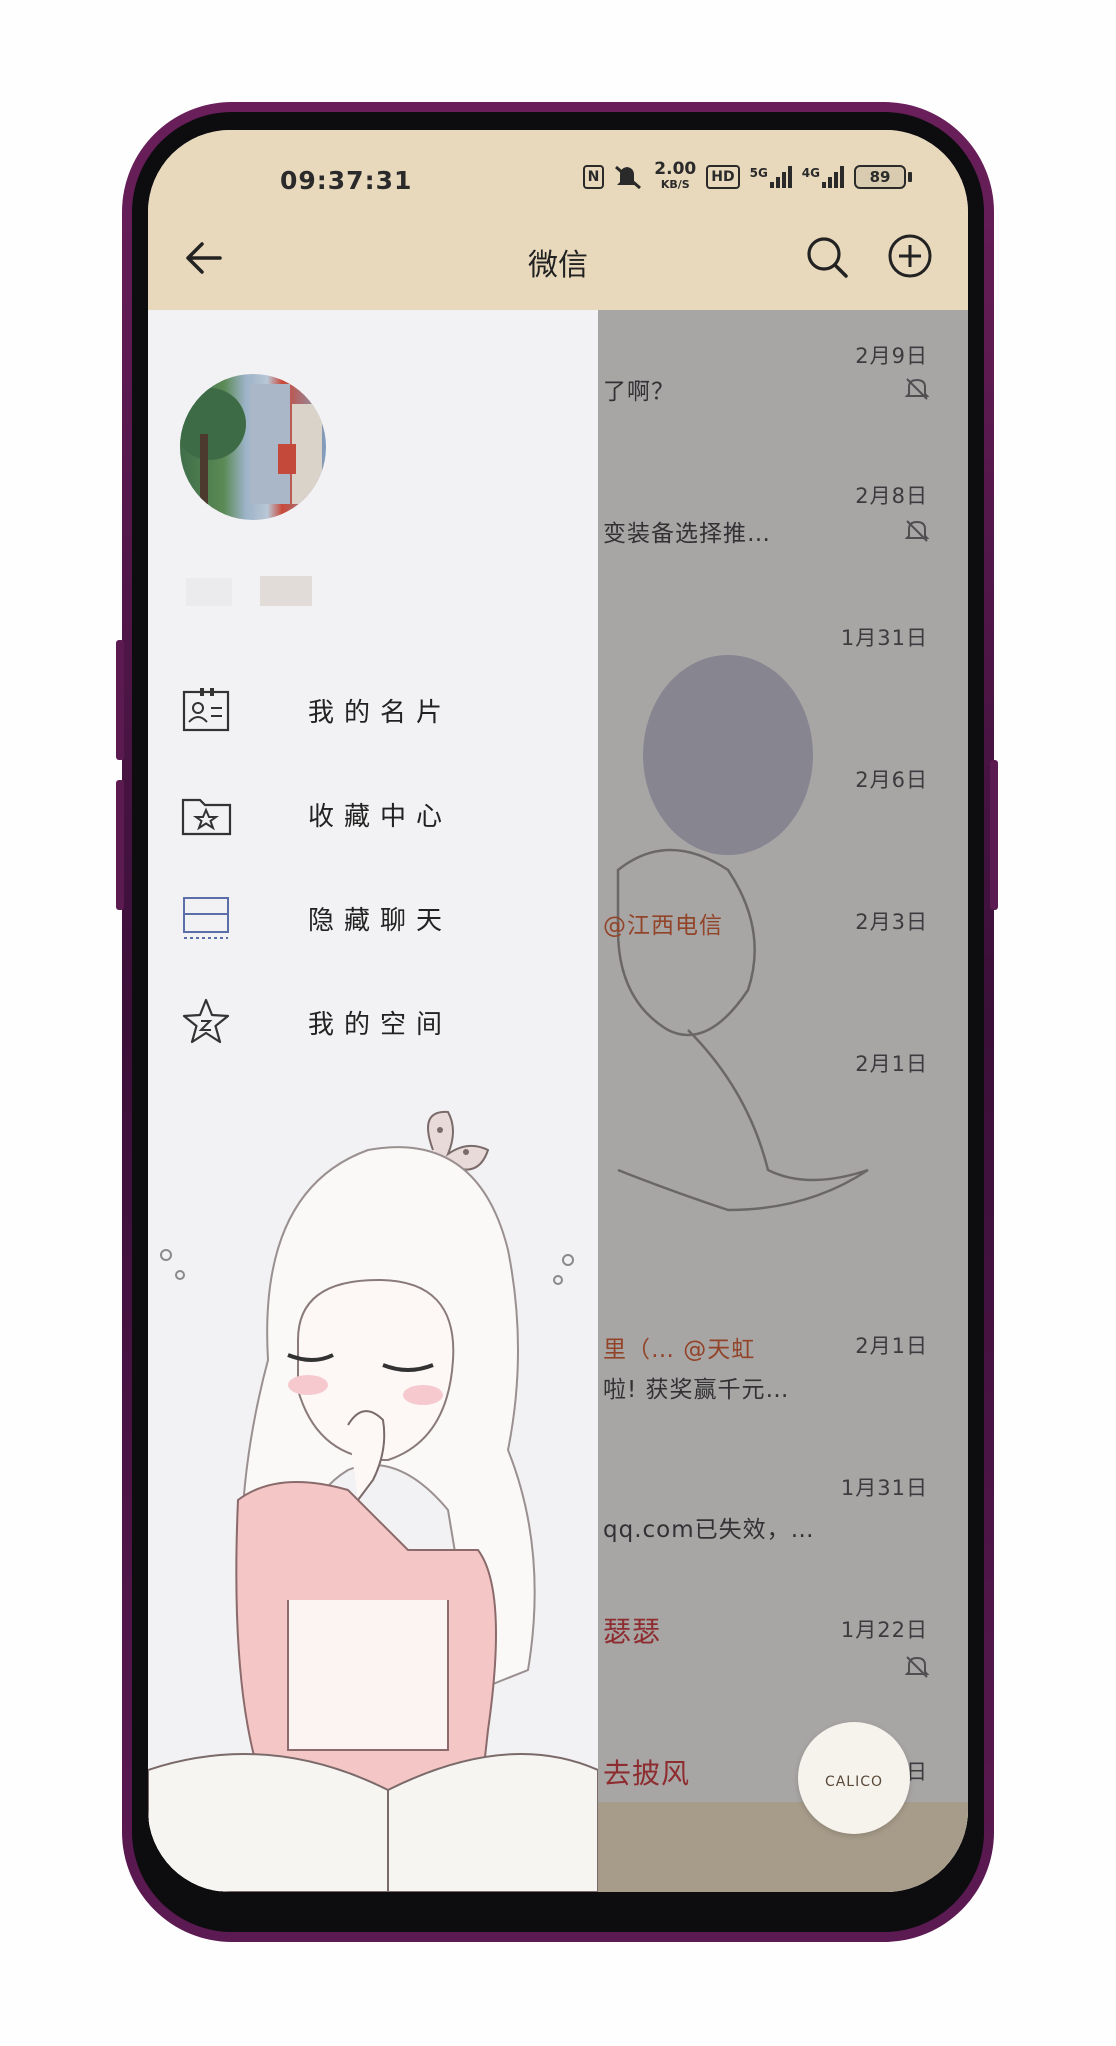  I want to click on menu-label: 收藏中心, so click(380, 817).